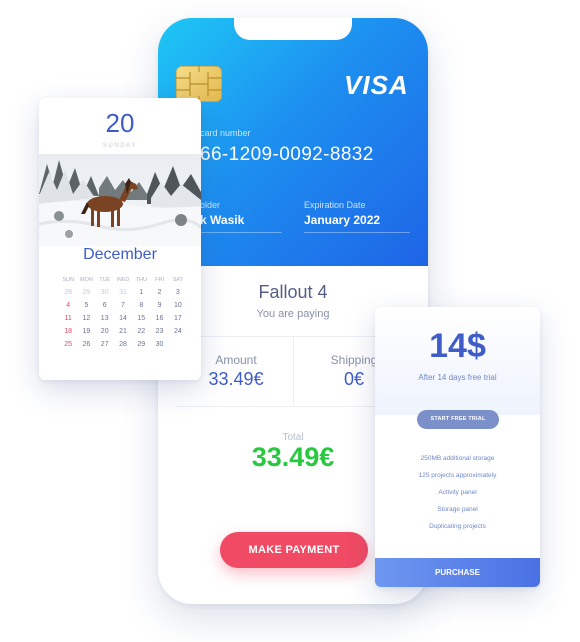 This screenshot has height=642, width=580. Describe the element at coordinates (159, 280) in the screenshot. I see `weekday-header: FRI` at that location.